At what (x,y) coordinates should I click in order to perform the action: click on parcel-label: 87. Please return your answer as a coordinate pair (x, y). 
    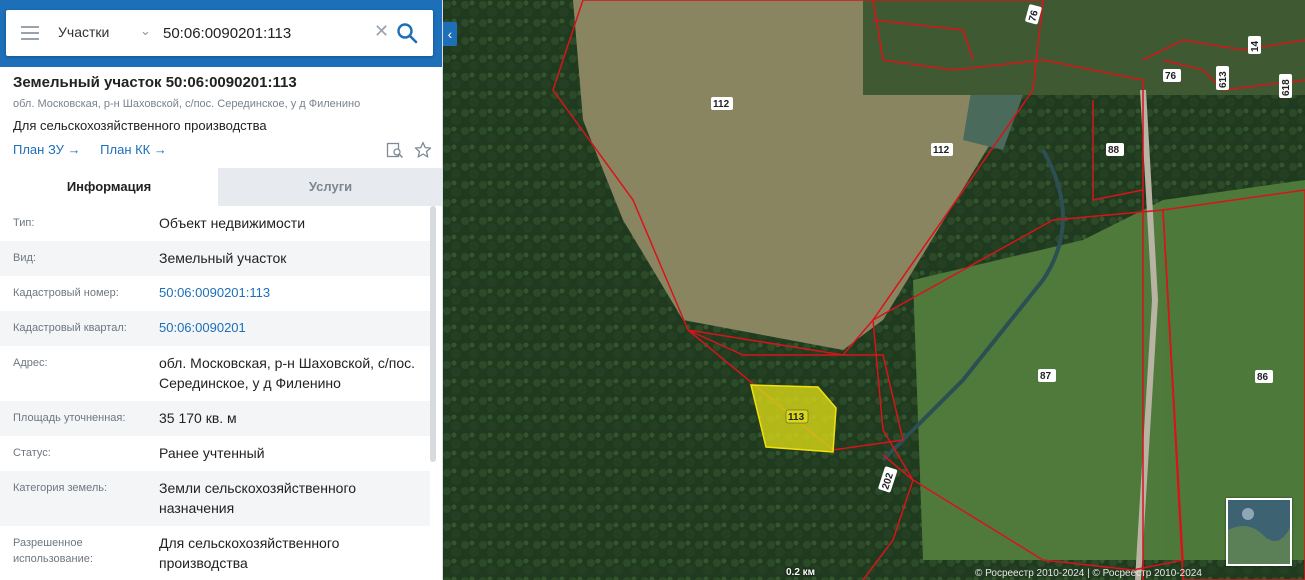
    Looking at the image, I should click on (1046, 376).